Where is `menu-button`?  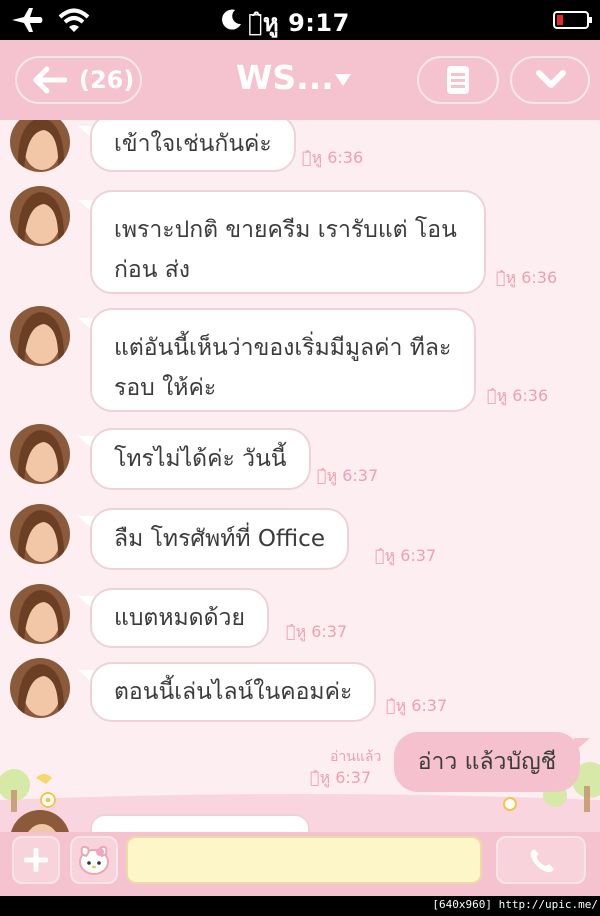
menu-button is located at coordinates (458, 80).